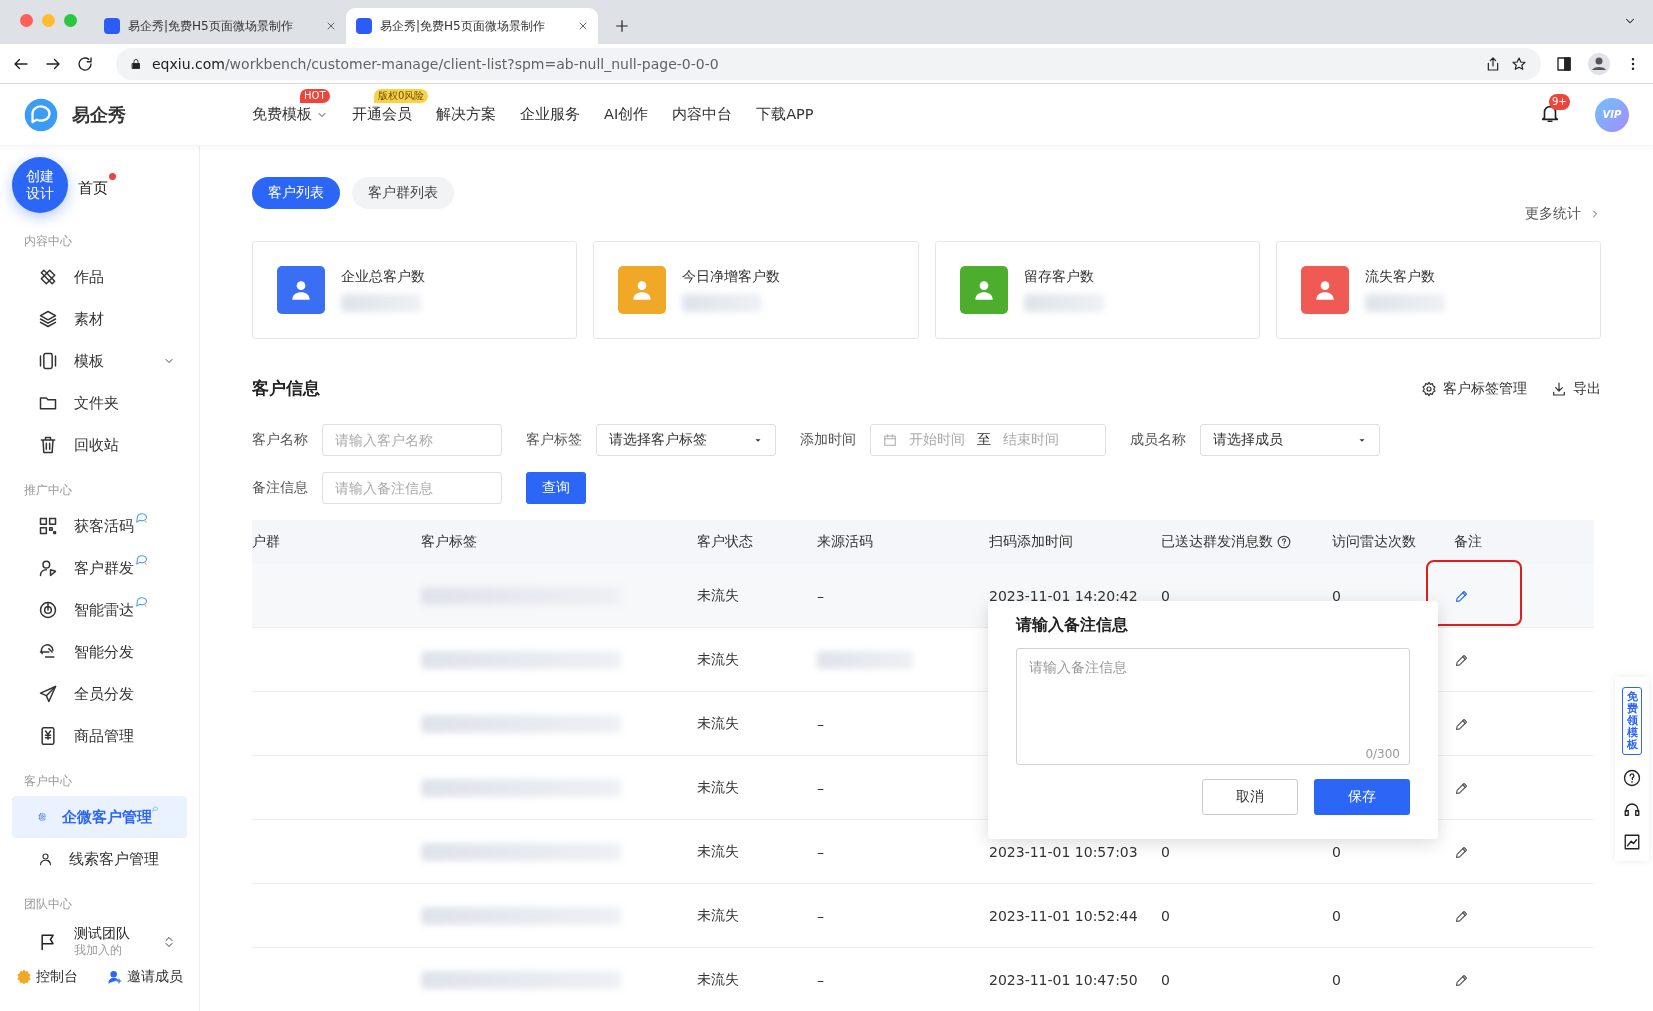 This screenshot has width=1653, height=1011. Describe the element at coordinates (1559, 388) in the screenshot. I see `download-icon` at that location.